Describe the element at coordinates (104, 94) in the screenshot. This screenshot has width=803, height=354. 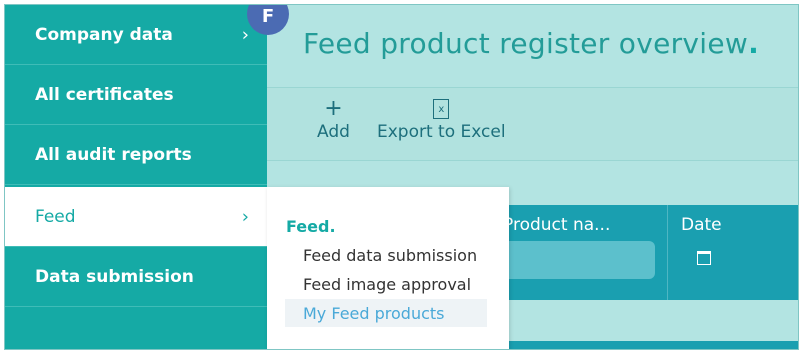
I see `sidebar-item-label: All certificates` at that location.